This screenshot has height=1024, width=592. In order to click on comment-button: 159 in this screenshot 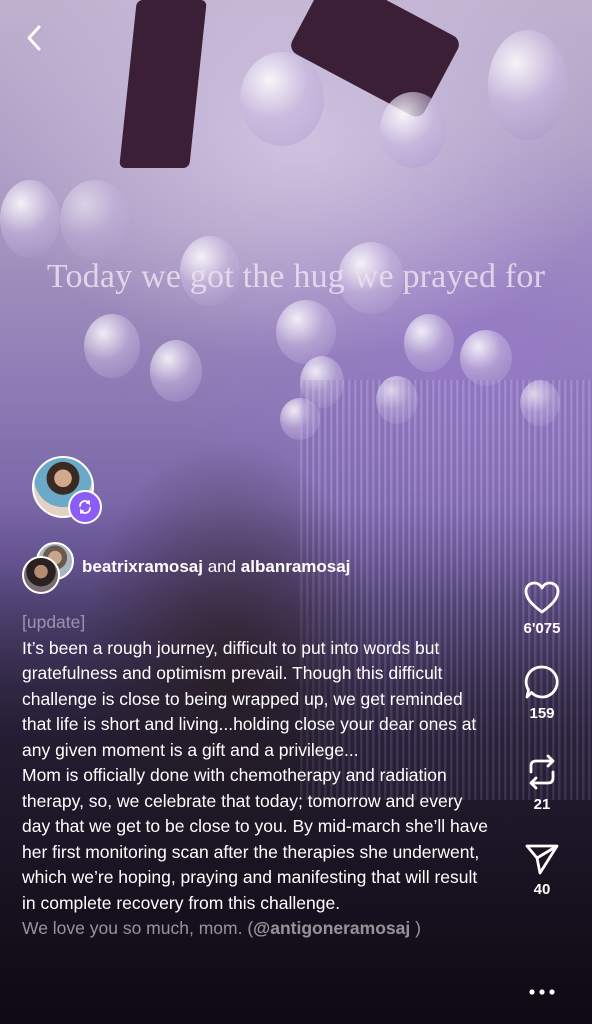, I will do `click(542, 692)`.